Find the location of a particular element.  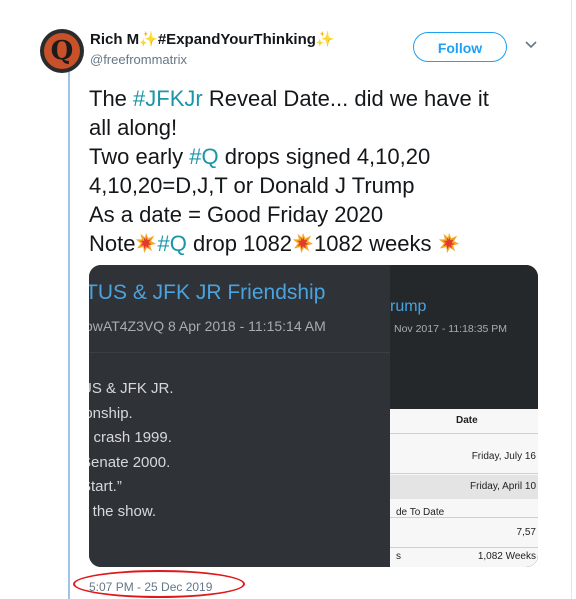

avatar-letter: Q is located at coordinates (62, 51).